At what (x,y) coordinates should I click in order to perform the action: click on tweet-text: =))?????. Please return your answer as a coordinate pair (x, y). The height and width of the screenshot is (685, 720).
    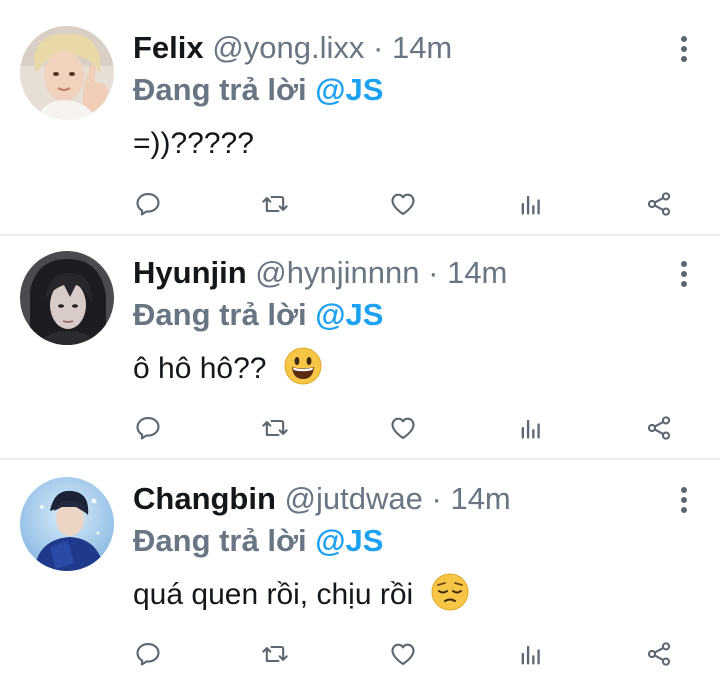
    Looking at the image, I should click on (193, 144).